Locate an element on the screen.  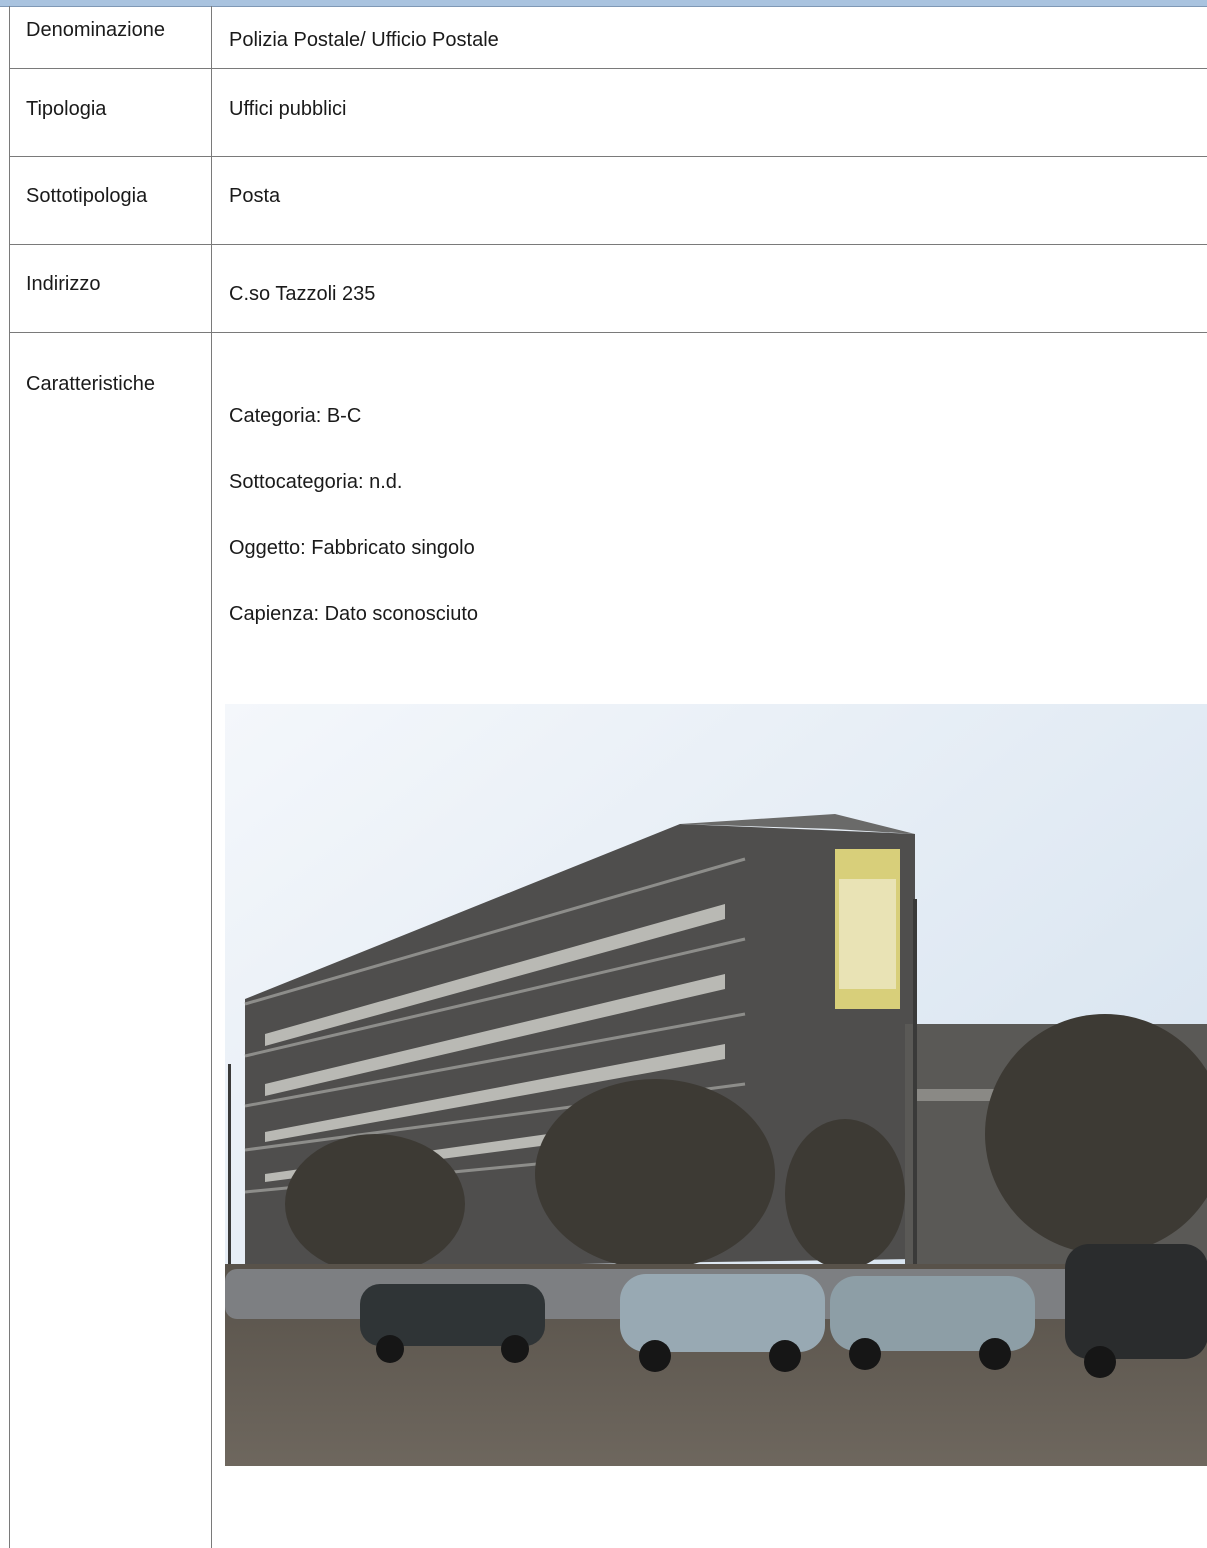
capienza-text: Capienza: Dato sconosciuto is located at coordinates (354, 614).